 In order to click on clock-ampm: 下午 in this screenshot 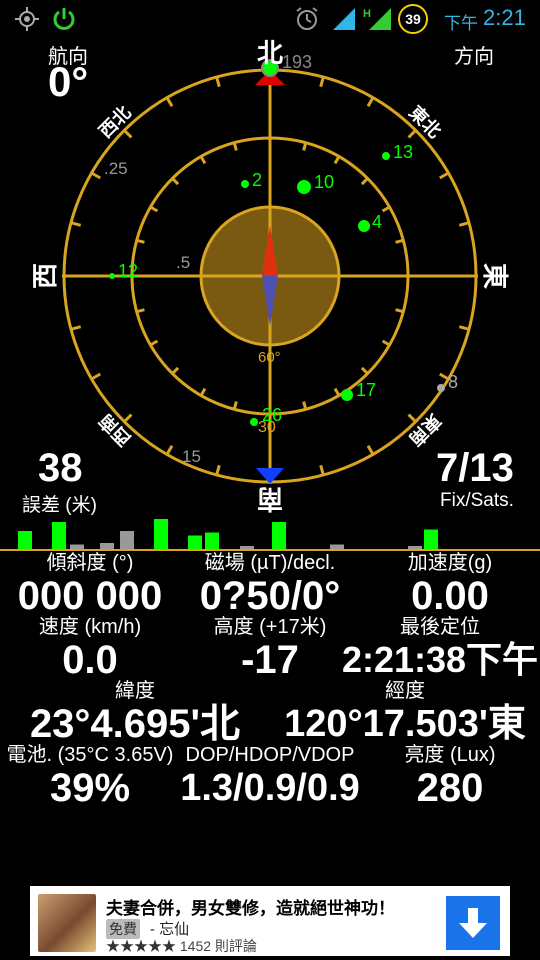, I will do `click(461, 23)`.